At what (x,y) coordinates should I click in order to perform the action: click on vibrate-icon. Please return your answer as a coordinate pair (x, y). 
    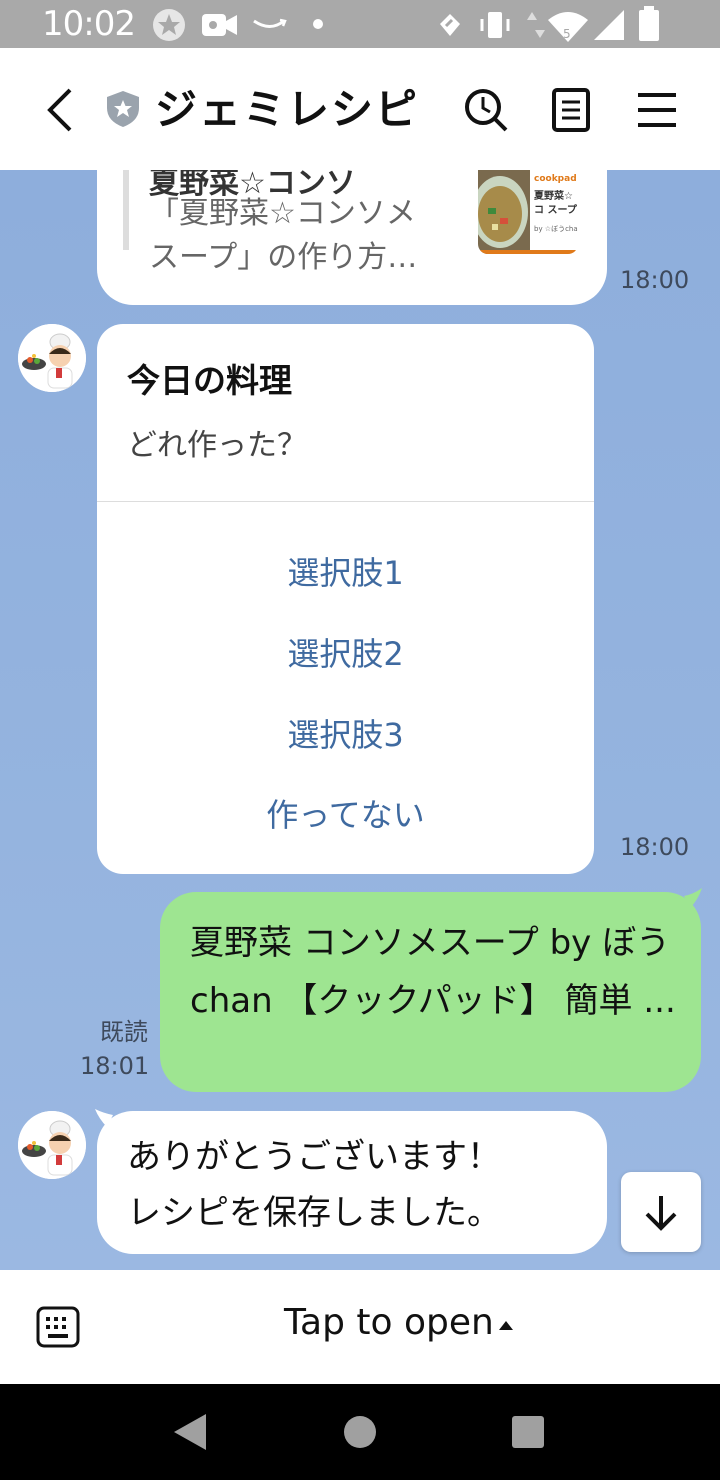
    Looking at the image, I should click on (495, 25).